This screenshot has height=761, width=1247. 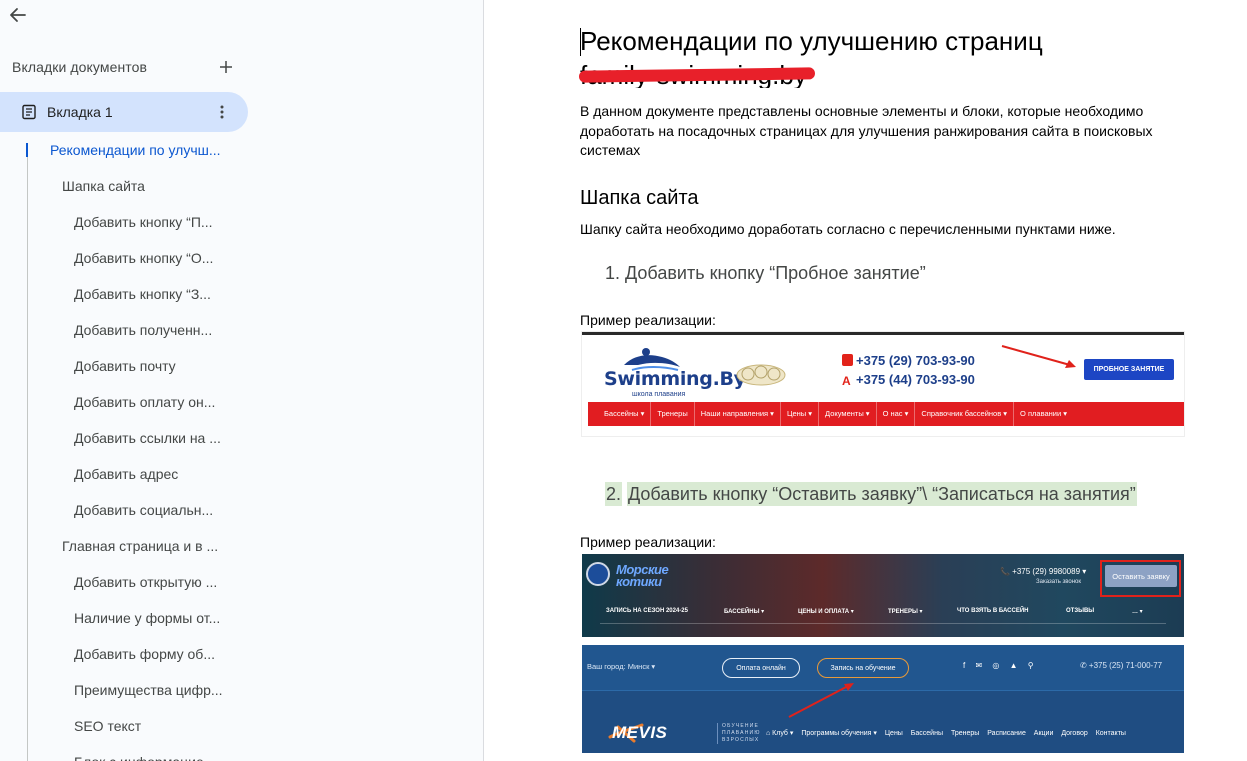 I want to click on operator-icon, so click(x=847, y=360).